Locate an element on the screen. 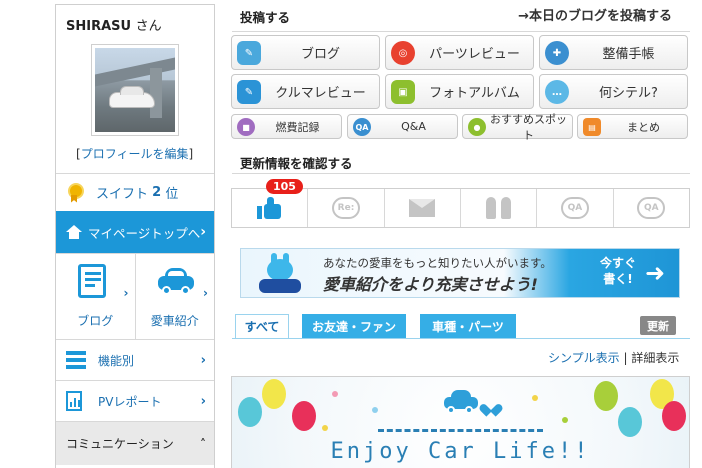 The image size is (702, 468). sidebar-item-pv-report: PVレポート › is located at coordinates (135, 400).